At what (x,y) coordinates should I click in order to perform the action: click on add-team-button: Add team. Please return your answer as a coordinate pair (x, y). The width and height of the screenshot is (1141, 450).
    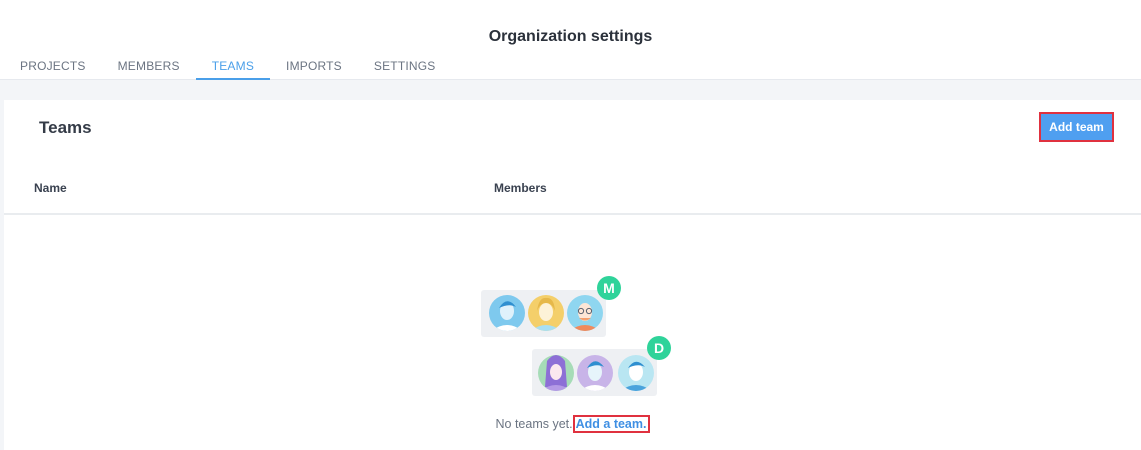
    Looking at the image, I should click on (1076, 127).